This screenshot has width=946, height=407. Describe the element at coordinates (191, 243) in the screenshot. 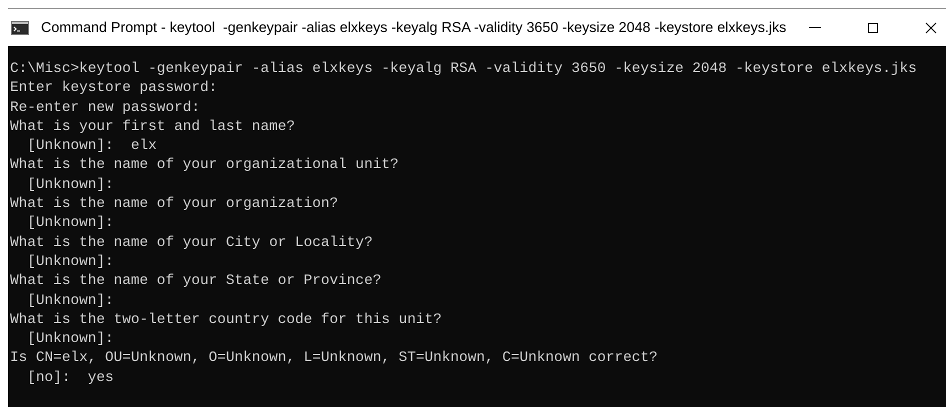

I see `console-line: What is the name of your City or Locality?` at that location.